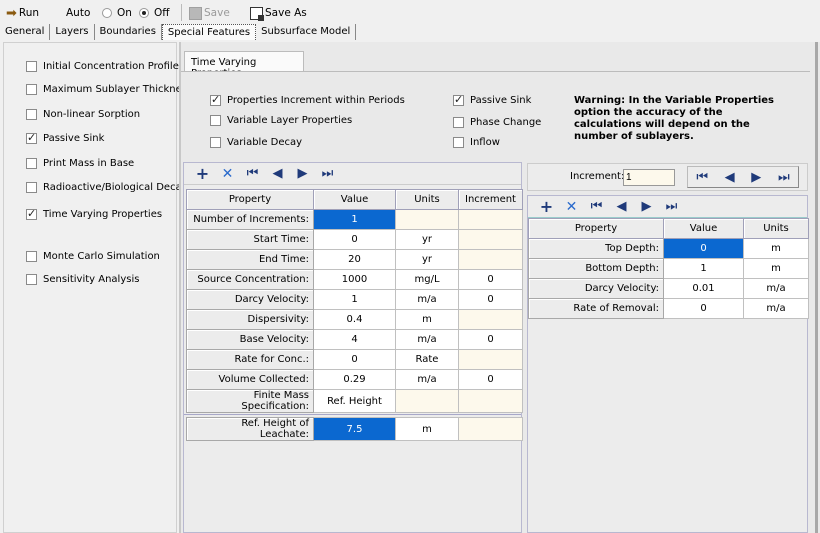  What do you see at coordinates (743, 177) in the screenshot?
I see `increment-navigator: ⏮ ◀ ▶ ⏭` at bounding box center [743, 177].